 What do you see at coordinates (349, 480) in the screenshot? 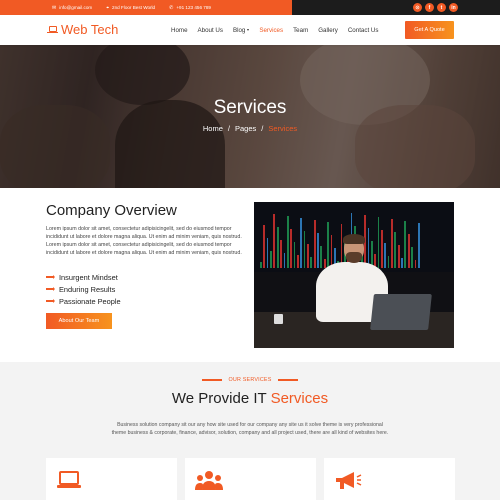
I see `megaphone-icon` at bounding box center [349, 480].